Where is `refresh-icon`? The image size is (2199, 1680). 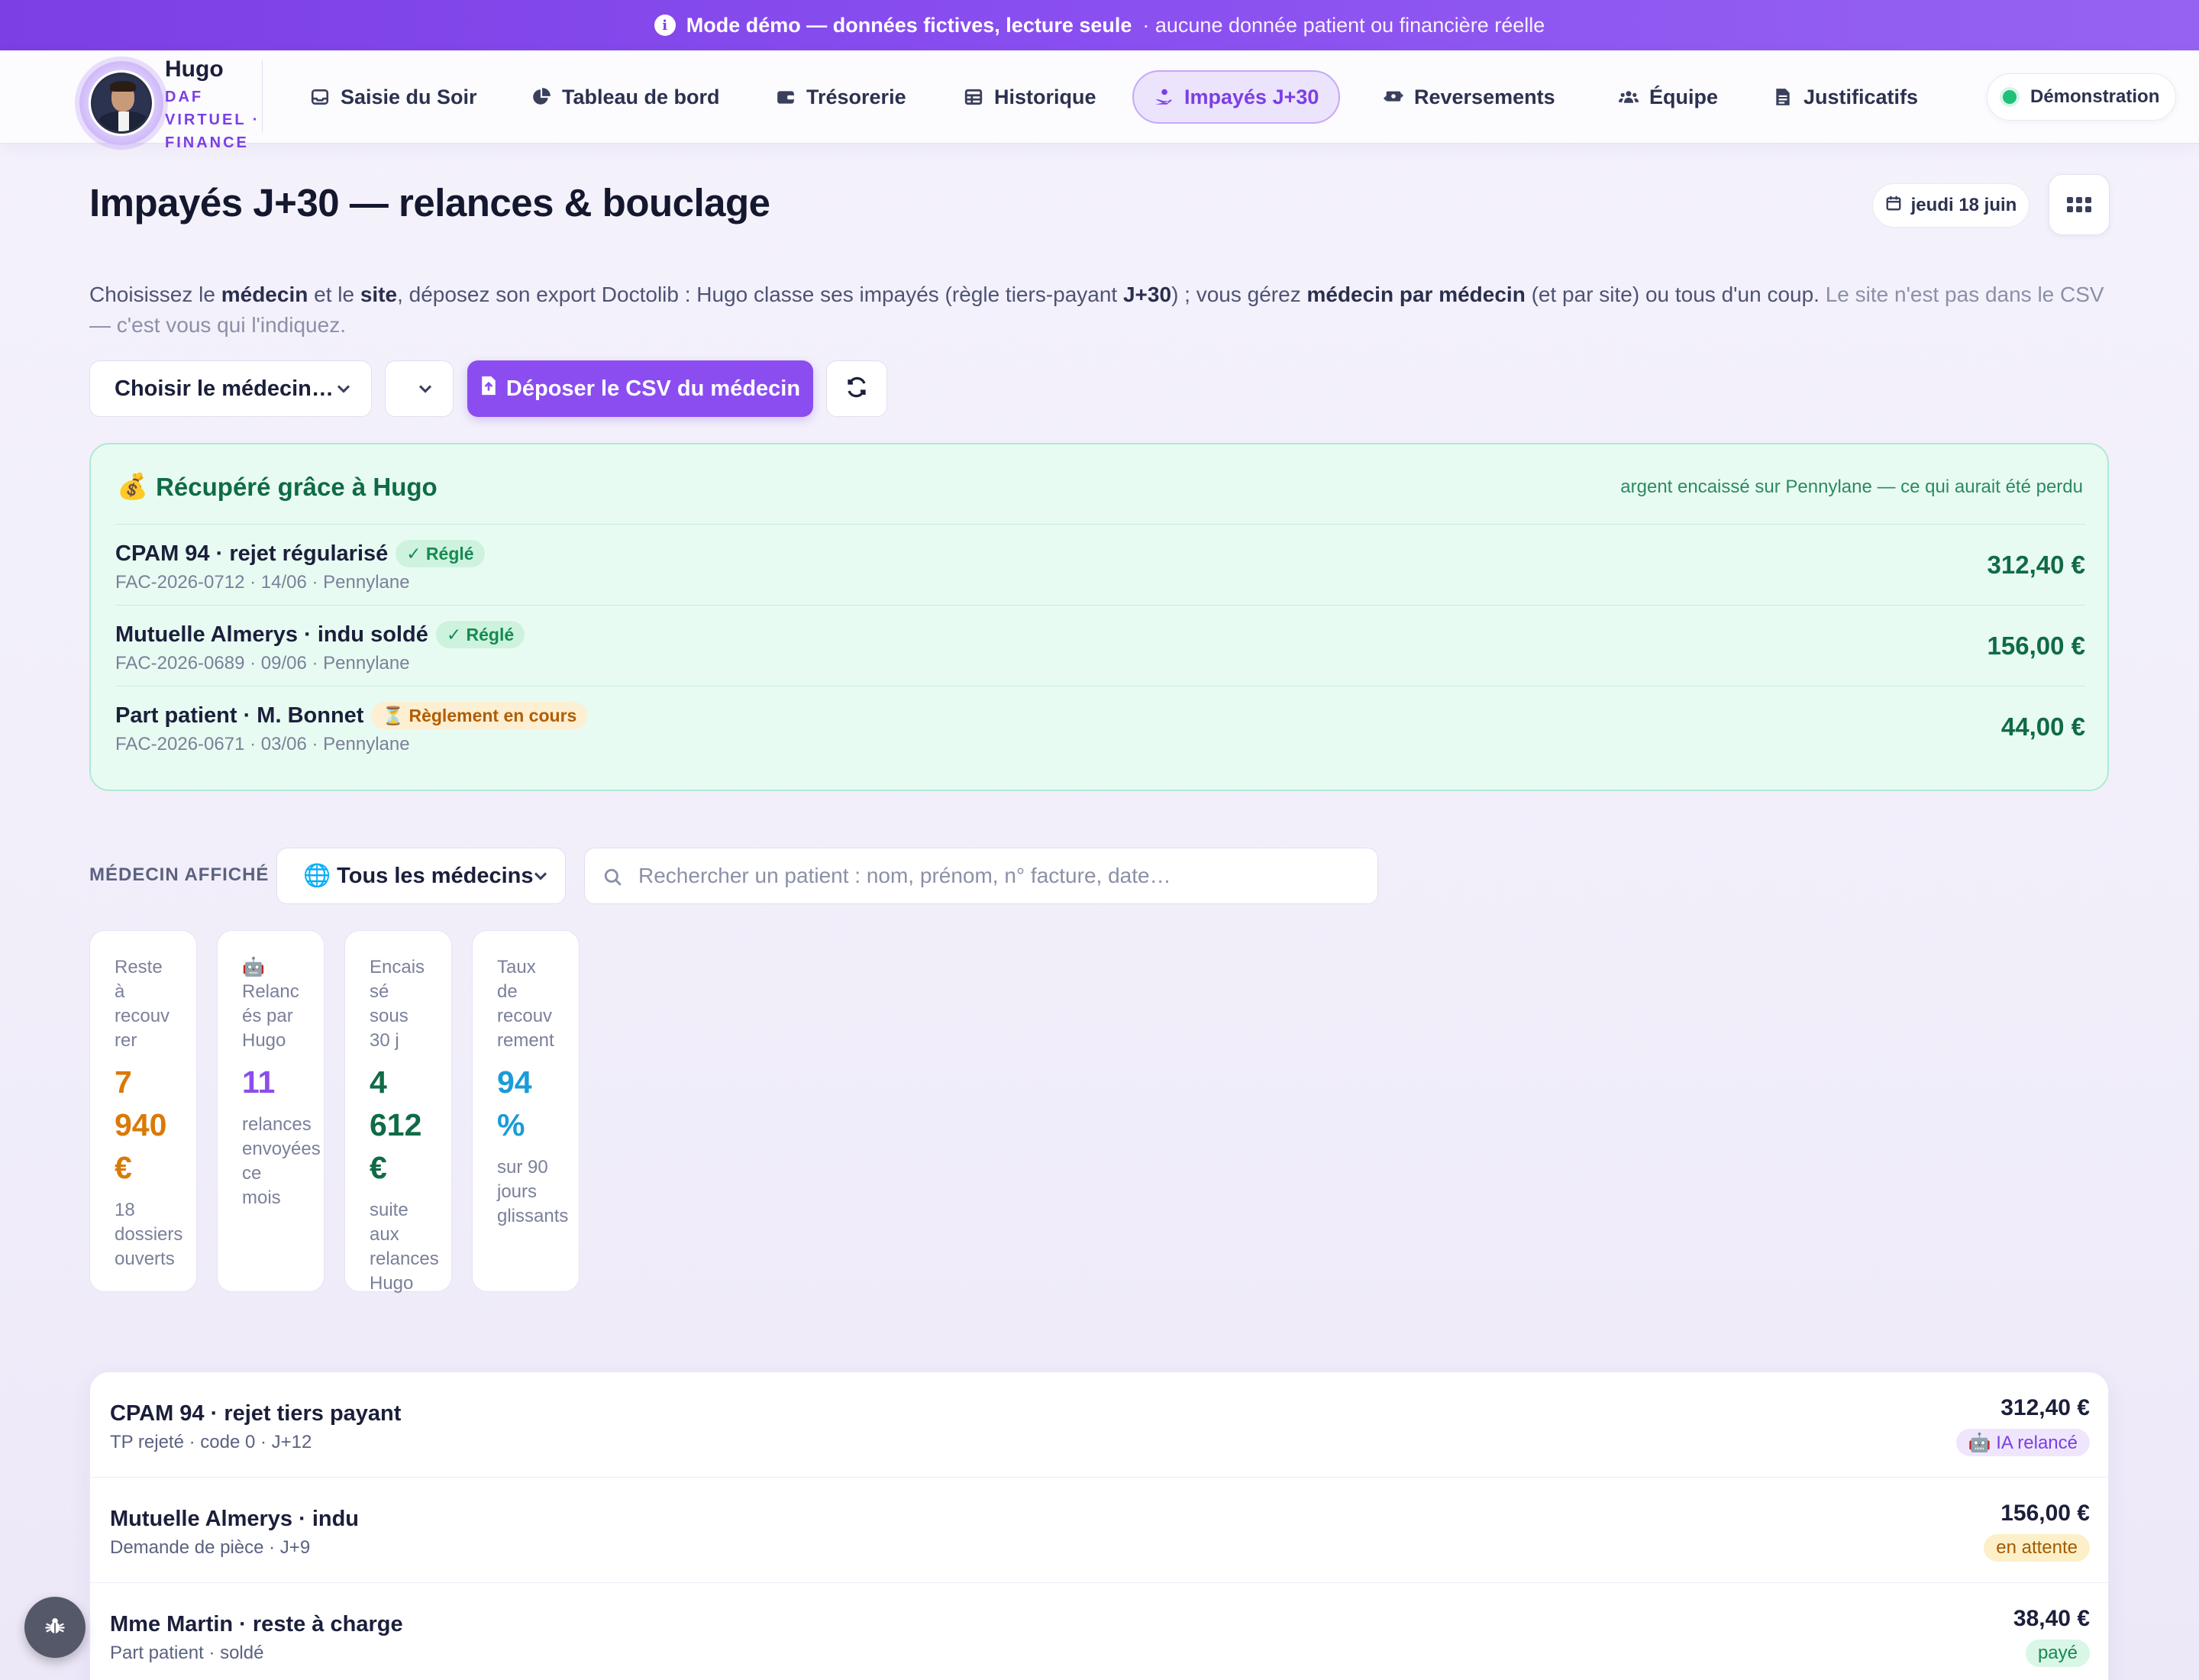
refresh-icon is located at coordinates (856, 389).